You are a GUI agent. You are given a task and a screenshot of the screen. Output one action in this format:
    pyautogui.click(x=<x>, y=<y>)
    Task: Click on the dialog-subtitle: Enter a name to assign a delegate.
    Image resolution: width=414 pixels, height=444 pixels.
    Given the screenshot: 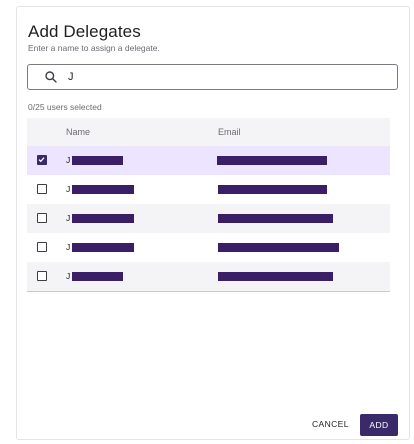 What is the action you would take?
    pyautogui.click(x=94, y=48)
    